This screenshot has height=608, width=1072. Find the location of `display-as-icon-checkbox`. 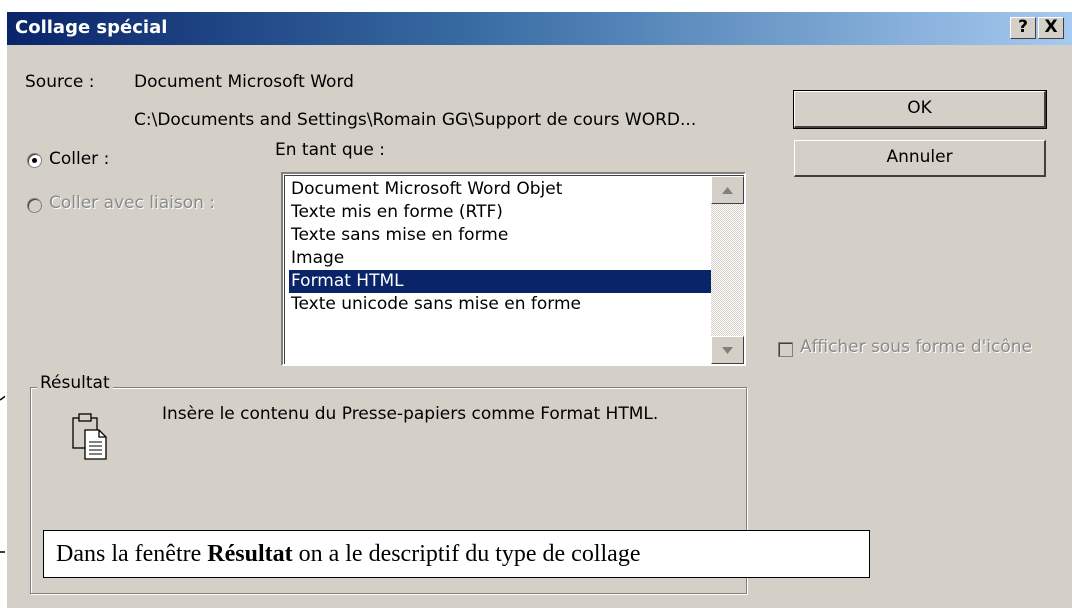

display-as-icon-checkbox is located at coordinates (785, 349).